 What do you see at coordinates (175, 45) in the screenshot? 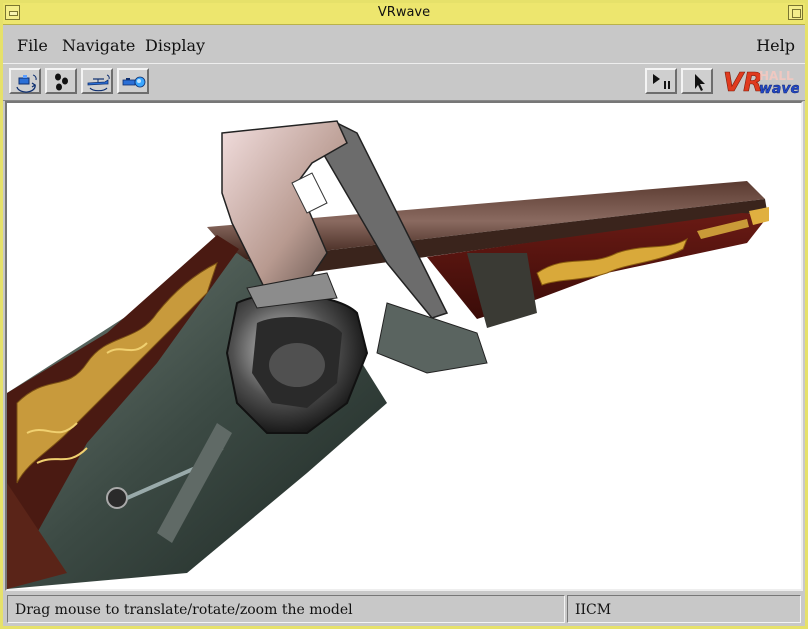
I see `menu-display: Display` at bounding box center [175, 45].